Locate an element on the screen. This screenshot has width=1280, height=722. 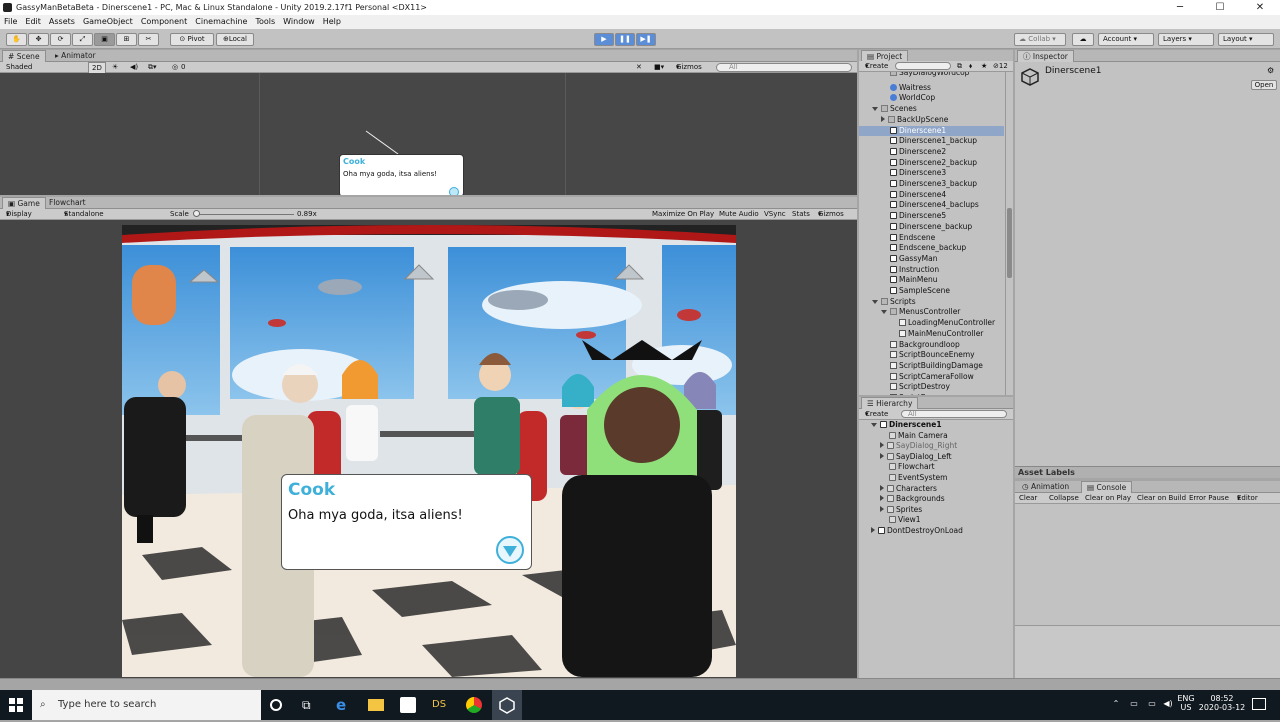
audio-toggle-icon: ◀) is located at coordinates (134, 67).